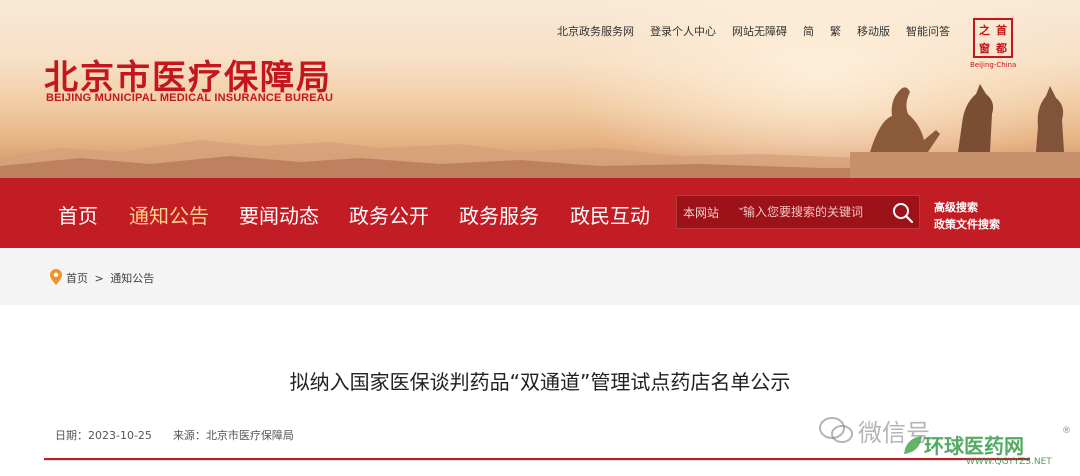 This screenshot has width=1080, height=476. What do you see at coordinates (610, 214) in the screenshot?
I see `nav-item-interaction: 政民互动` at bounding box center [610, 214].